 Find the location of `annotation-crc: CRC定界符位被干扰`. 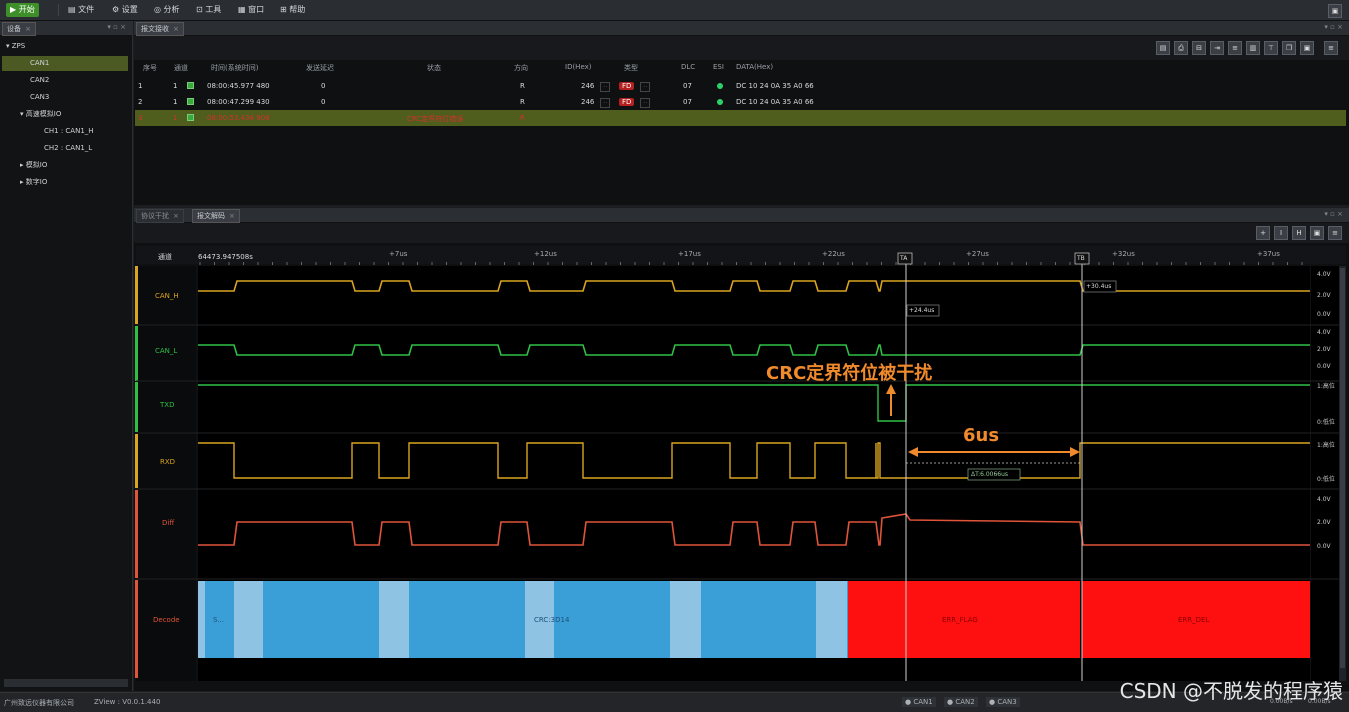

annotation-crc: CRC定界符位被干扰 is located at coordinates (849, 373).